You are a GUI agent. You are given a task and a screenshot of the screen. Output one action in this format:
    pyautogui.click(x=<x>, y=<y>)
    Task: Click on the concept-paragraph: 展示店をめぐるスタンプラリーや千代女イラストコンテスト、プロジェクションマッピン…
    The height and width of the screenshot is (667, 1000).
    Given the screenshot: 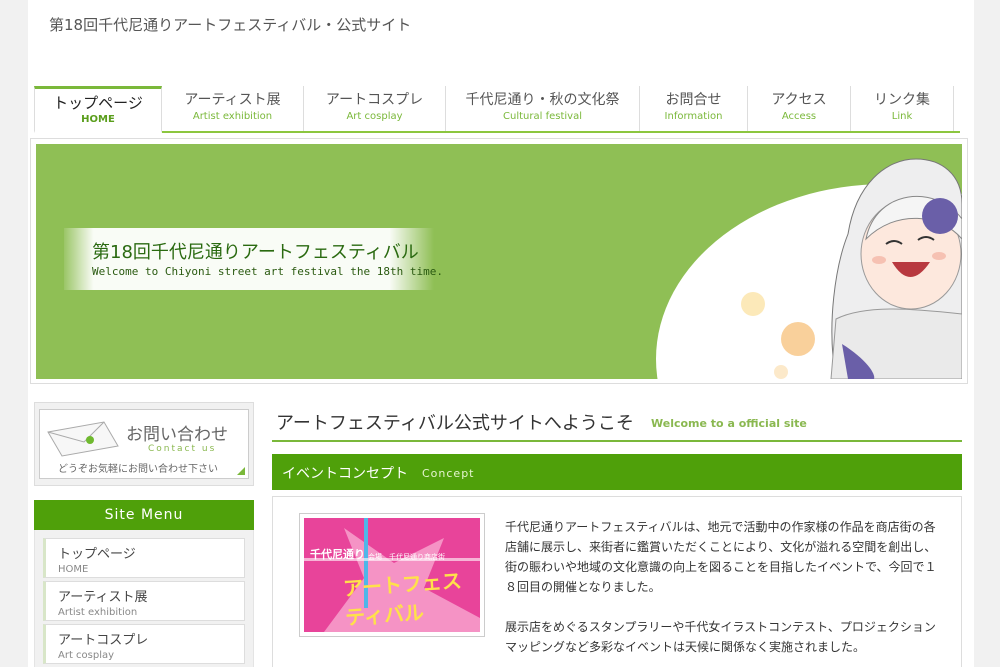 What is the action you would take?
    pyautogui.click(x=720, y=637)
    